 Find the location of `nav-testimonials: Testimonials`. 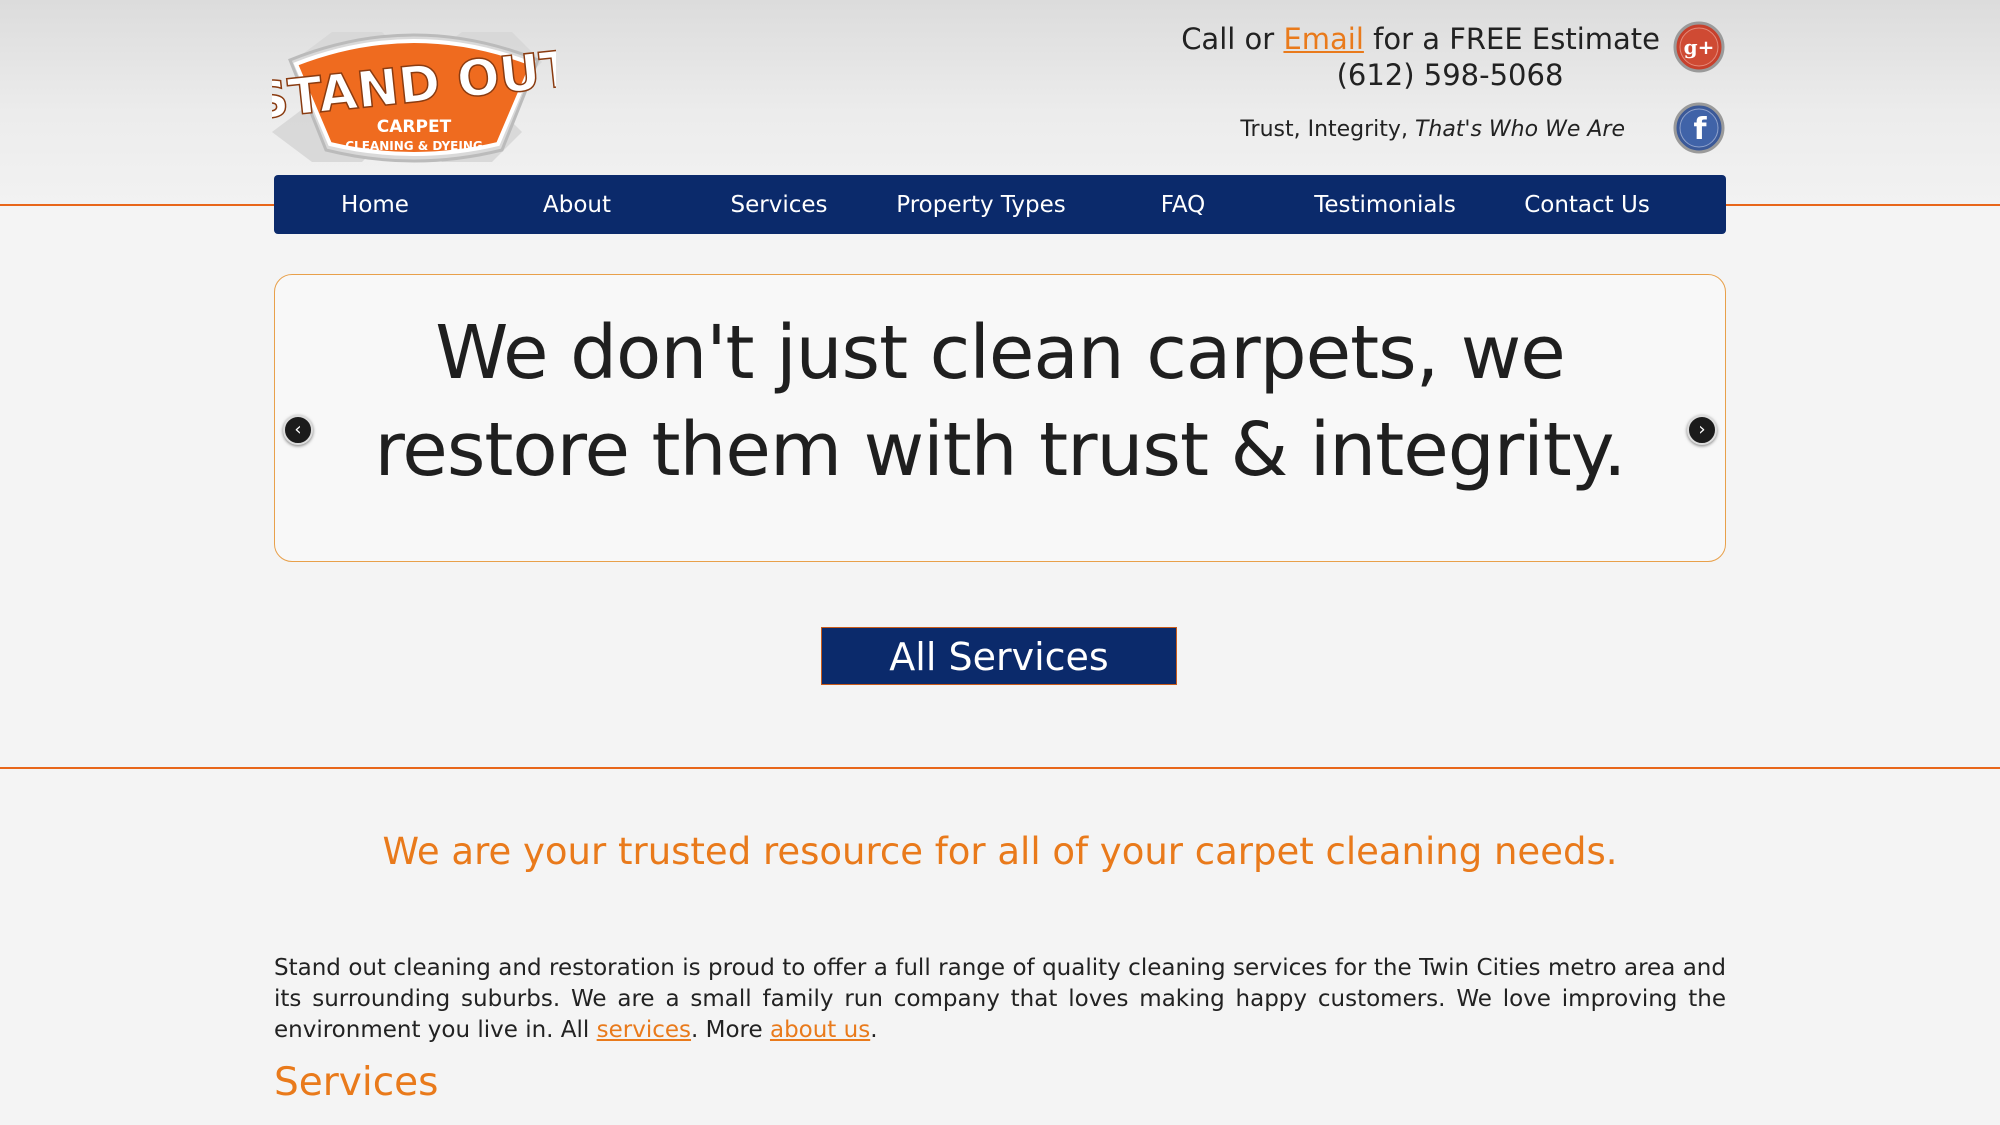

nav-testimonials: Testimonials is located at coordinates (1385, 205).